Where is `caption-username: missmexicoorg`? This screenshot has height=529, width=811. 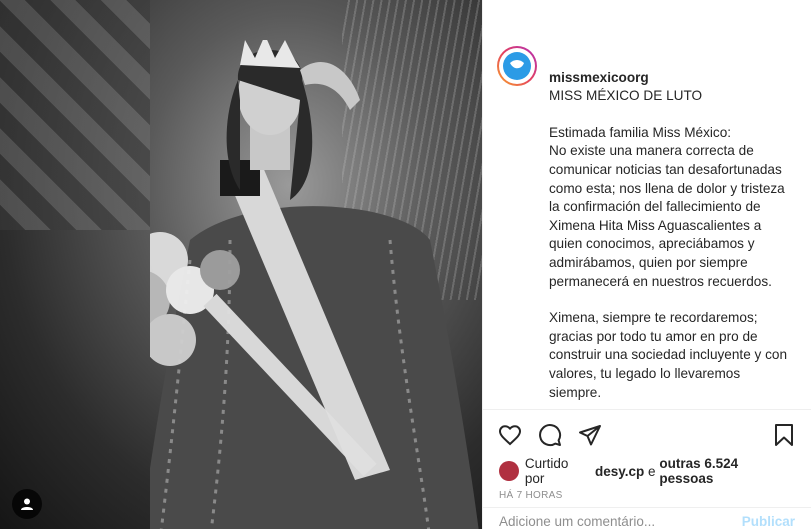
caption-username: missmexicoorg is located at coordinates (599, 77).